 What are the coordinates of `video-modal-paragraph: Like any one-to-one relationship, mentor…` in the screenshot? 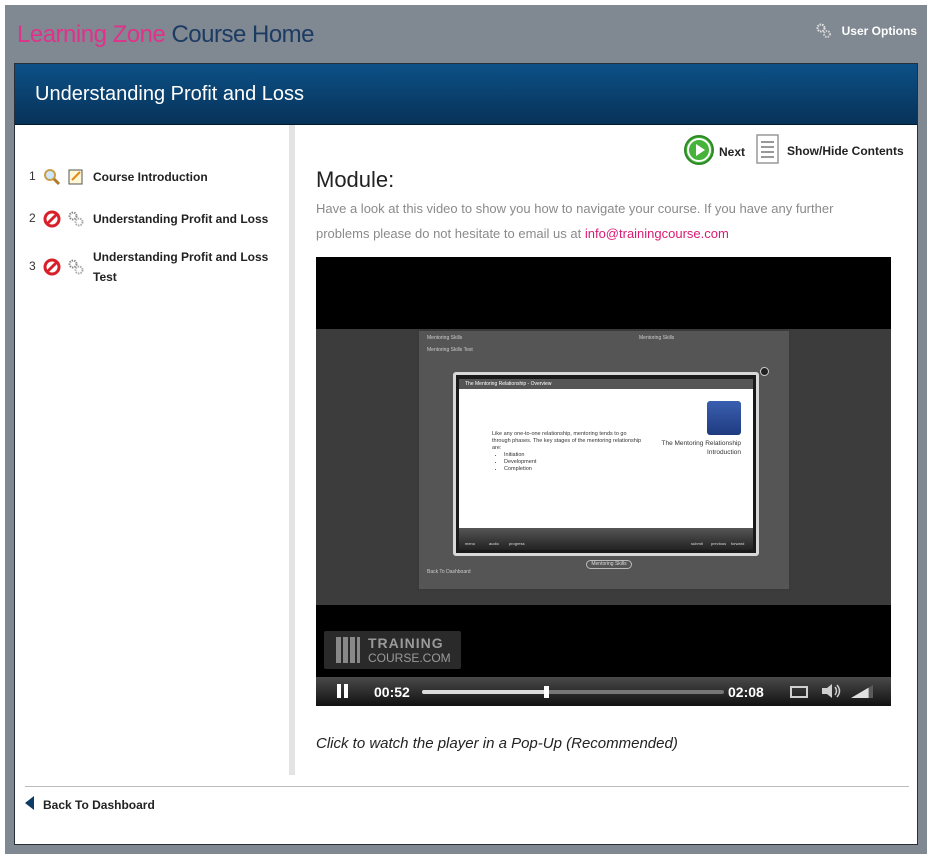 It's located at (567, 441).